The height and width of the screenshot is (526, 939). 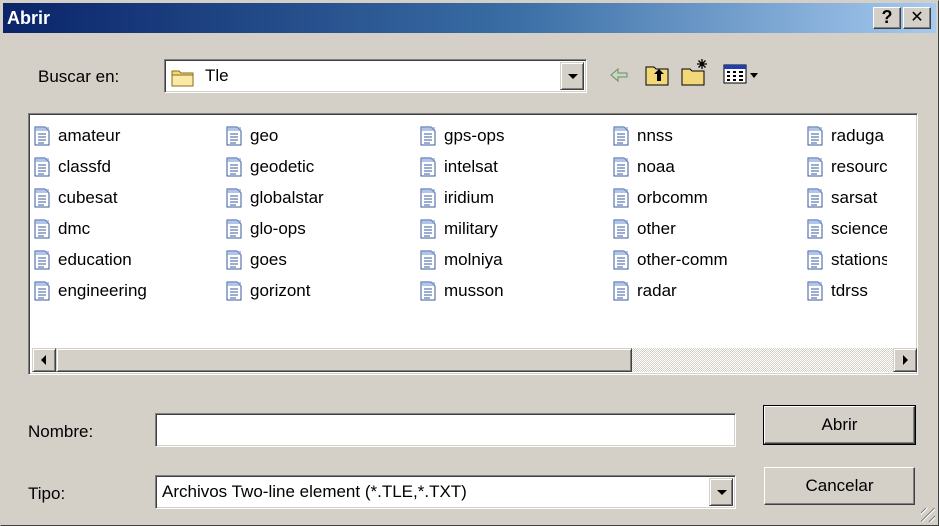 I want to click on window-title: Abrir, so click(x=29, y=18).